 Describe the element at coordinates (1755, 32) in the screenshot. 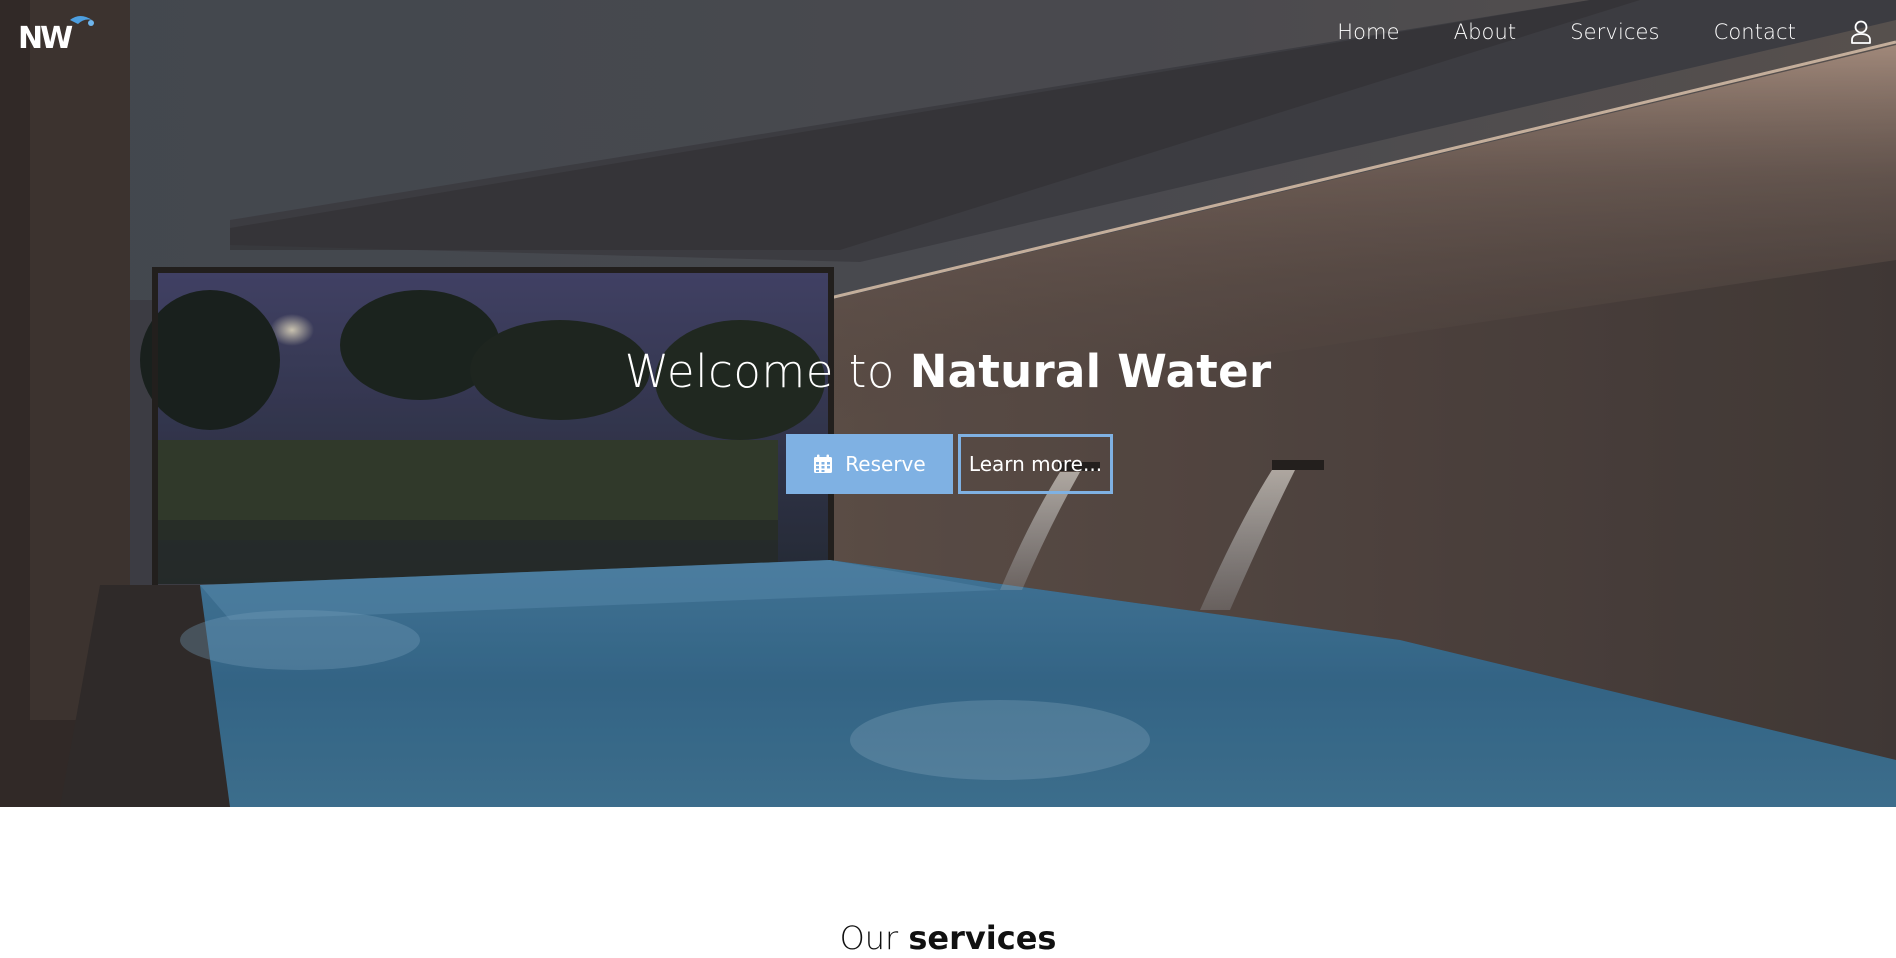

I see `nav-contact-link: Contact` at that location.